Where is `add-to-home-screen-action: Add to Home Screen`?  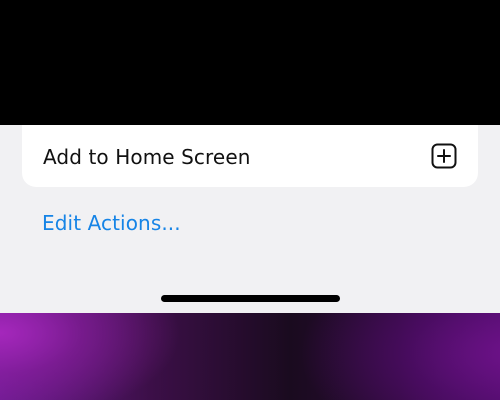 add-to-home-screen-action: Add to Home Screen is located at coordinates (250, 156).